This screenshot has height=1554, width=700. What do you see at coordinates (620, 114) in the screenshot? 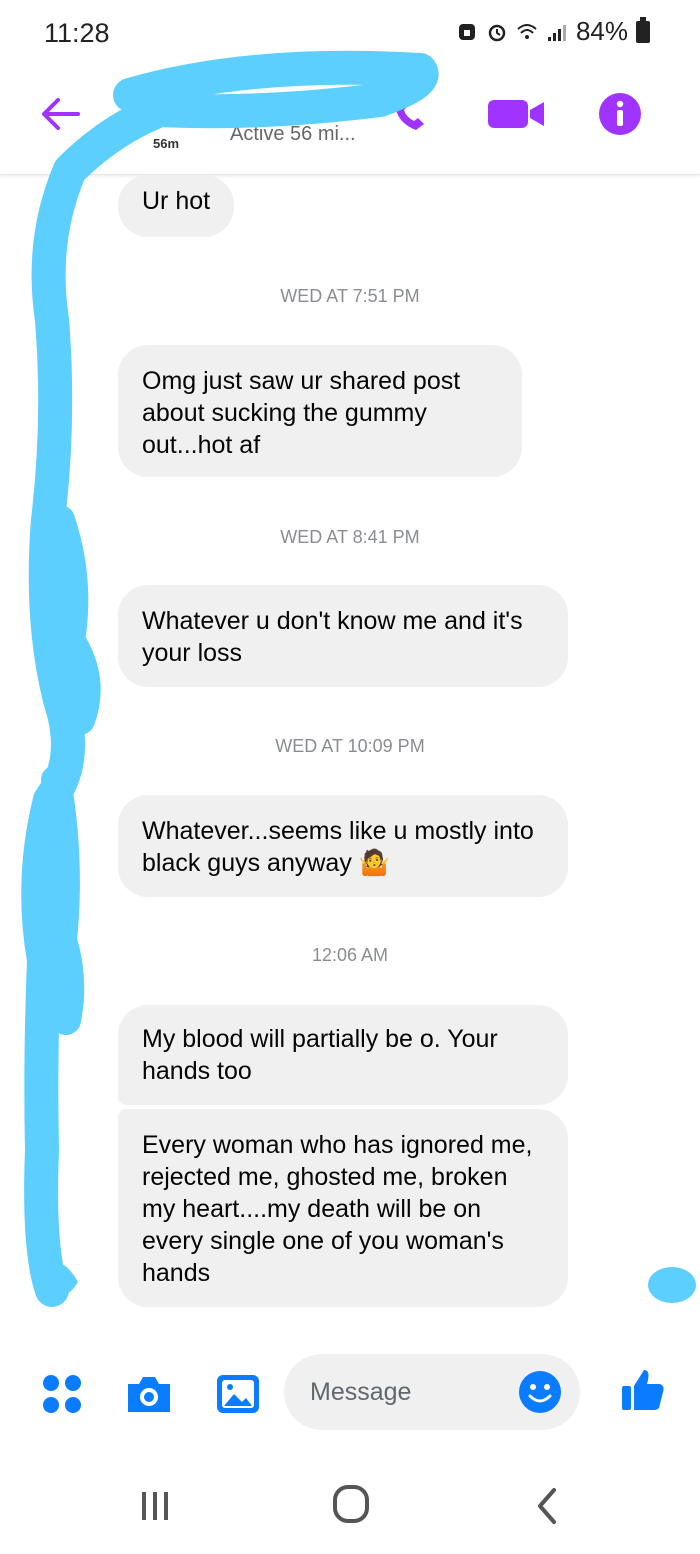
I see `info-icon` at bounding box center [620, 114].